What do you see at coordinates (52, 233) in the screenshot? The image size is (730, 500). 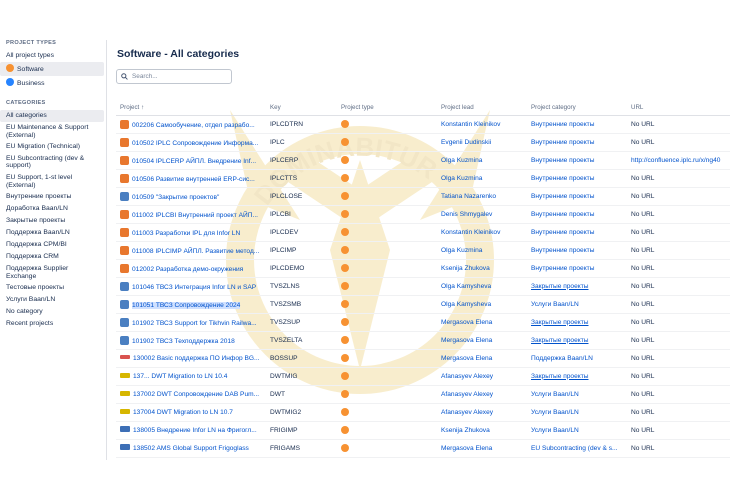 I see `sidebar-category-item: Поддержка Baan/LN` at bounding box center [52, 233].